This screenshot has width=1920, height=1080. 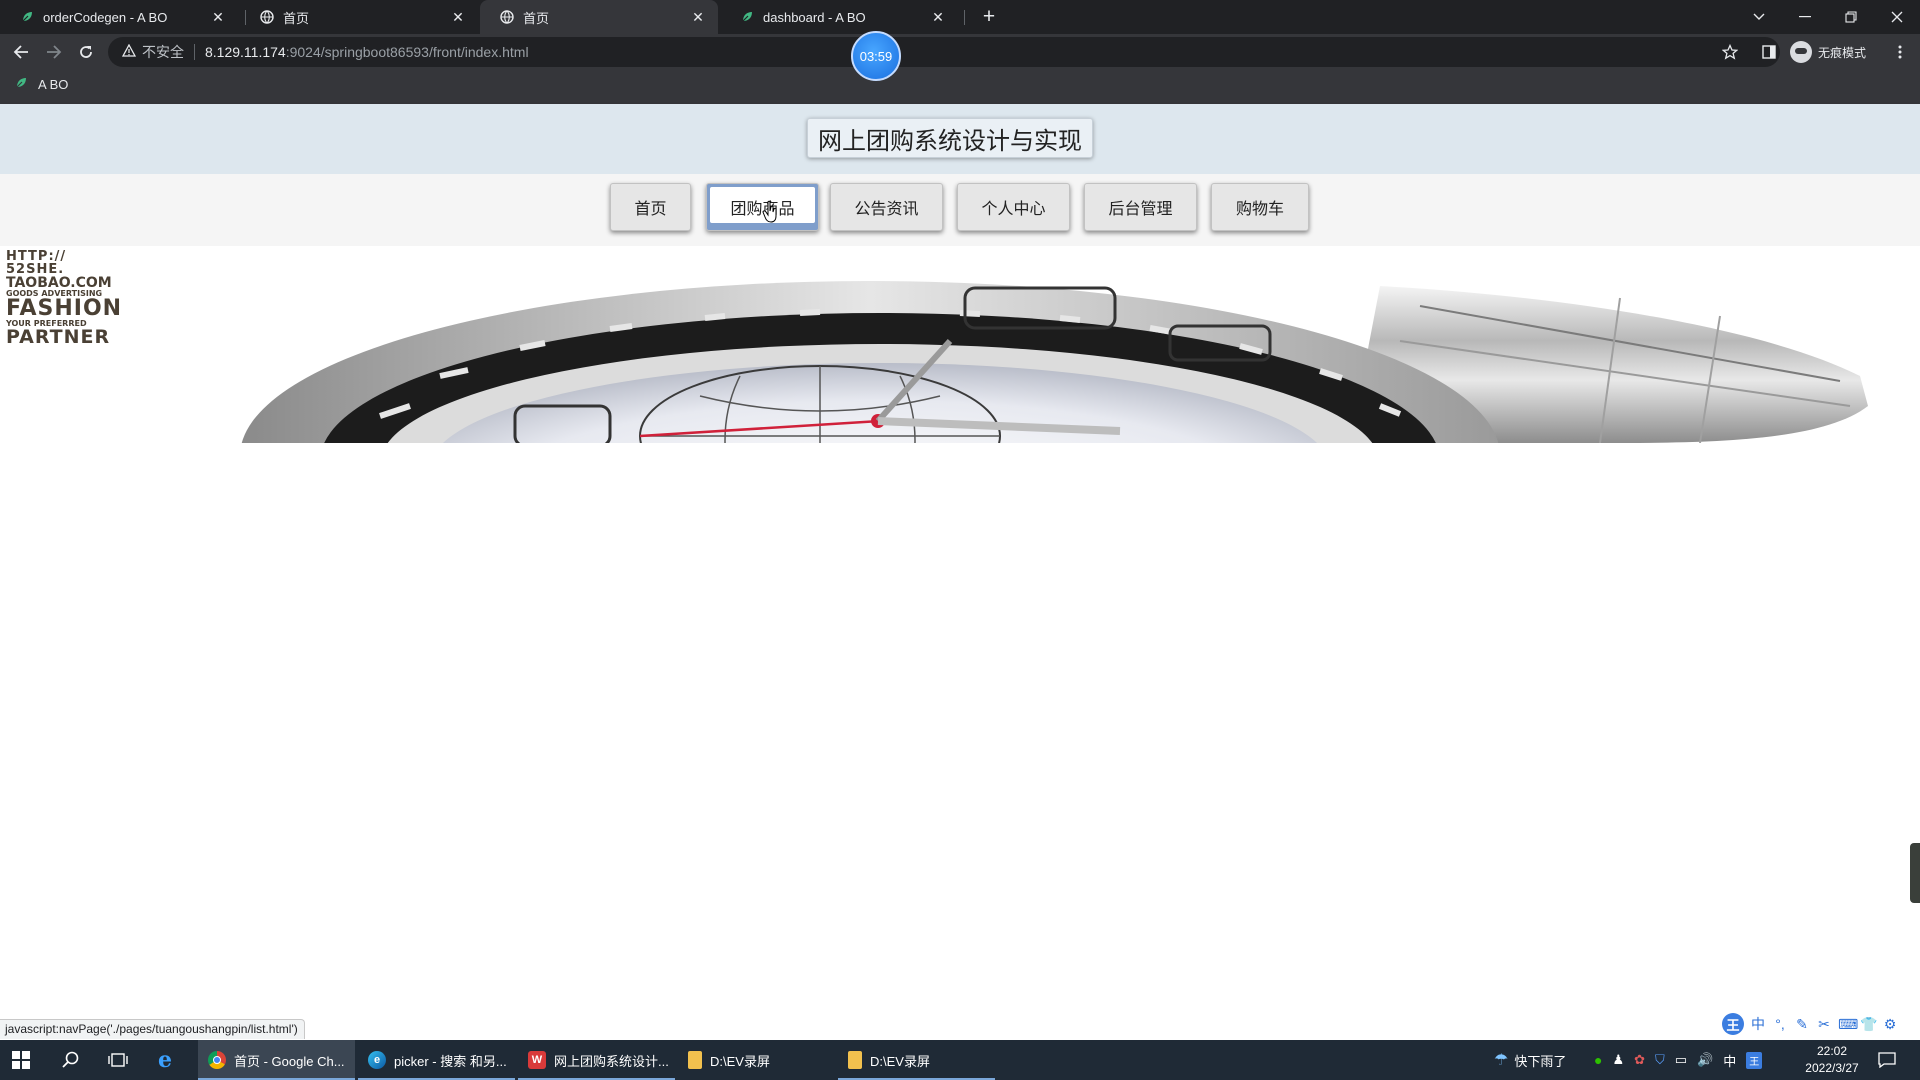 What do you see at coordinates (54, 52) in the screenshot?
I see `forward-button` at bounding box center [54, 52].